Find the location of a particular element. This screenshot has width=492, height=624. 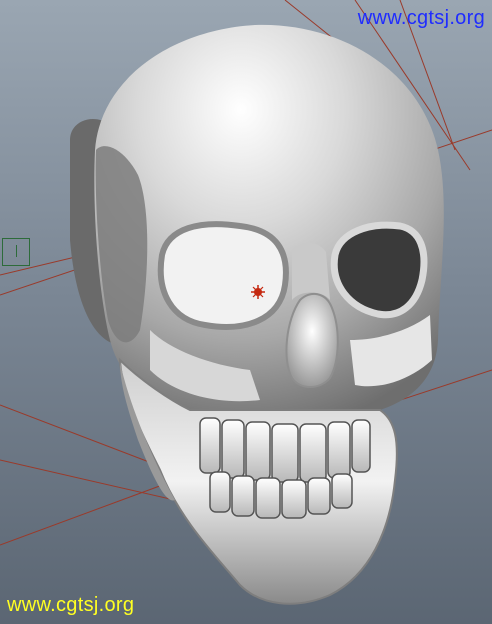

side-marker-icon is located at coordinates (16, 252).